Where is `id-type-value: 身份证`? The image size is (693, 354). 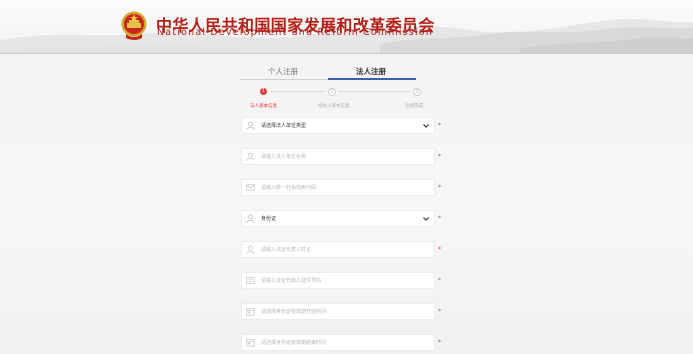 id-type-value: 身份证 is located at coordinates (269, 219).